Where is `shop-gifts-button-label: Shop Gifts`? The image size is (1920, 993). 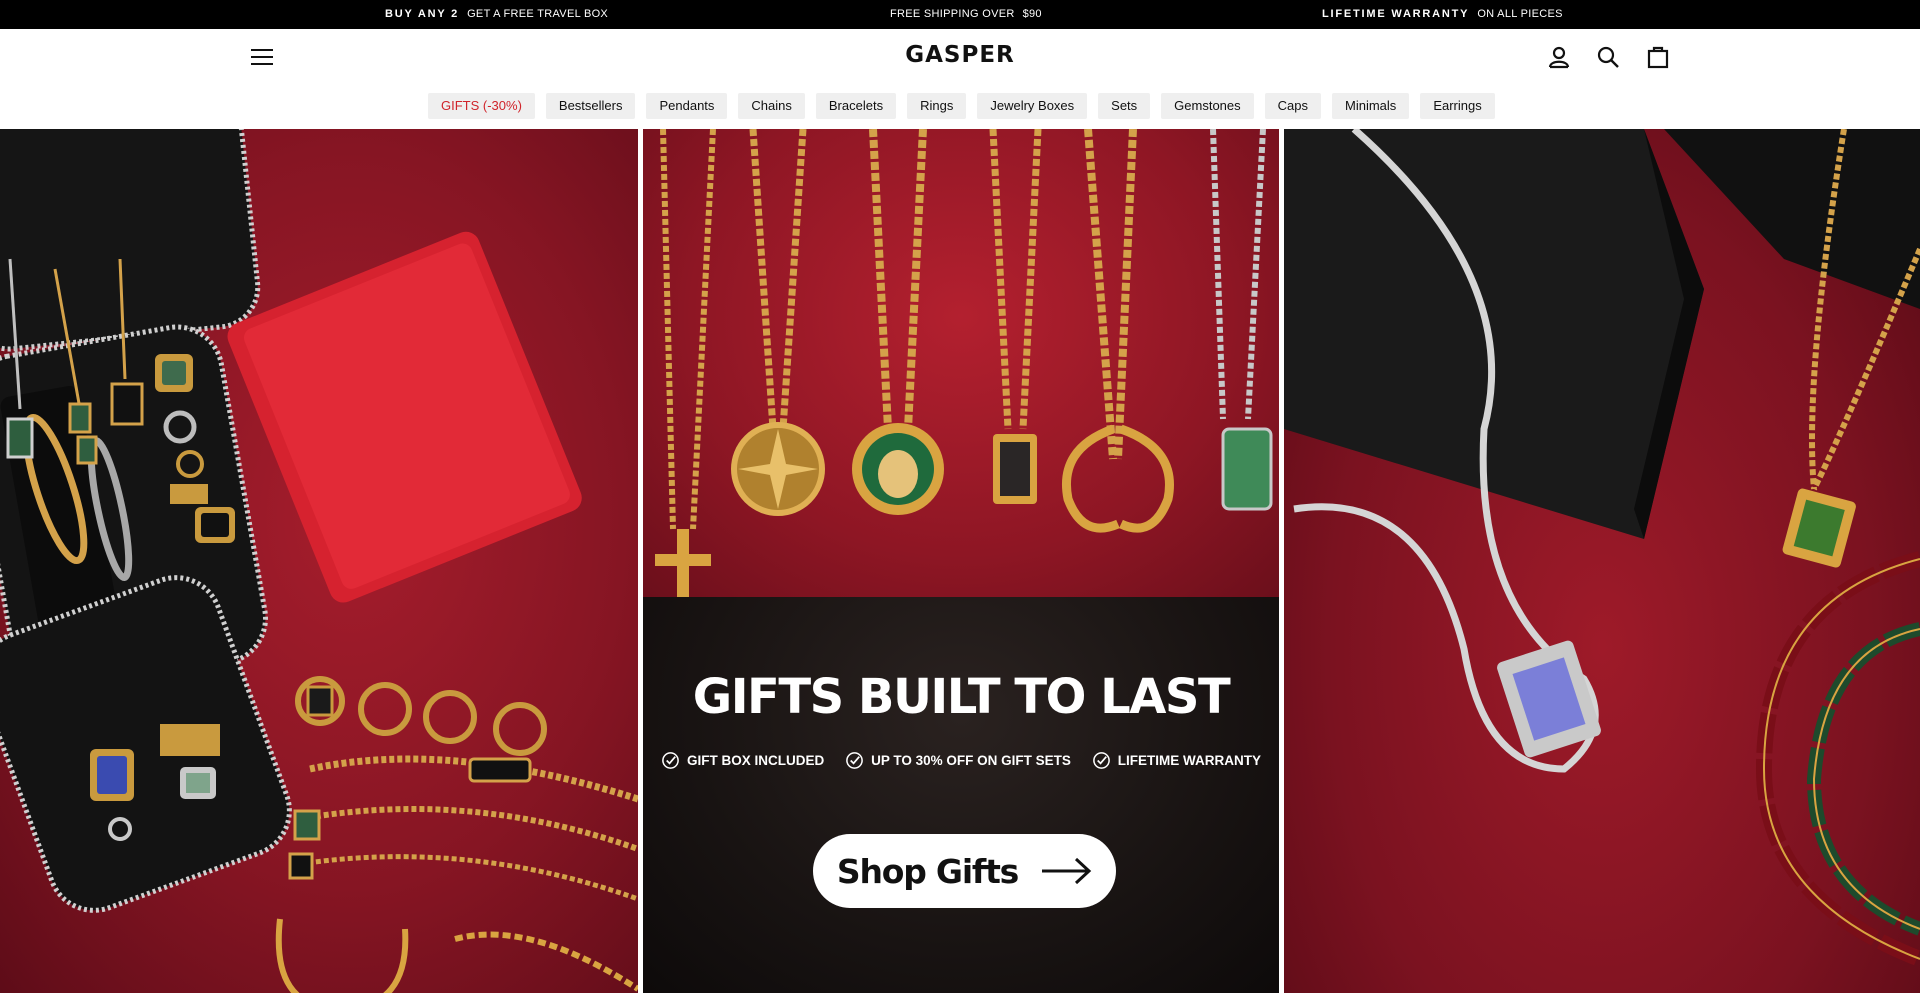
shop-gifts-button-label: Shop Gifts is located at coordinates (927, 871).